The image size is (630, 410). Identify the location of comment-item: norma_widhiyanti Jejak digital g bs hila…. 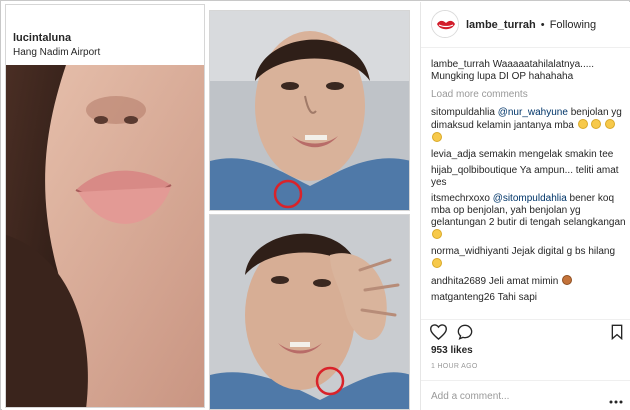
(528, 258).